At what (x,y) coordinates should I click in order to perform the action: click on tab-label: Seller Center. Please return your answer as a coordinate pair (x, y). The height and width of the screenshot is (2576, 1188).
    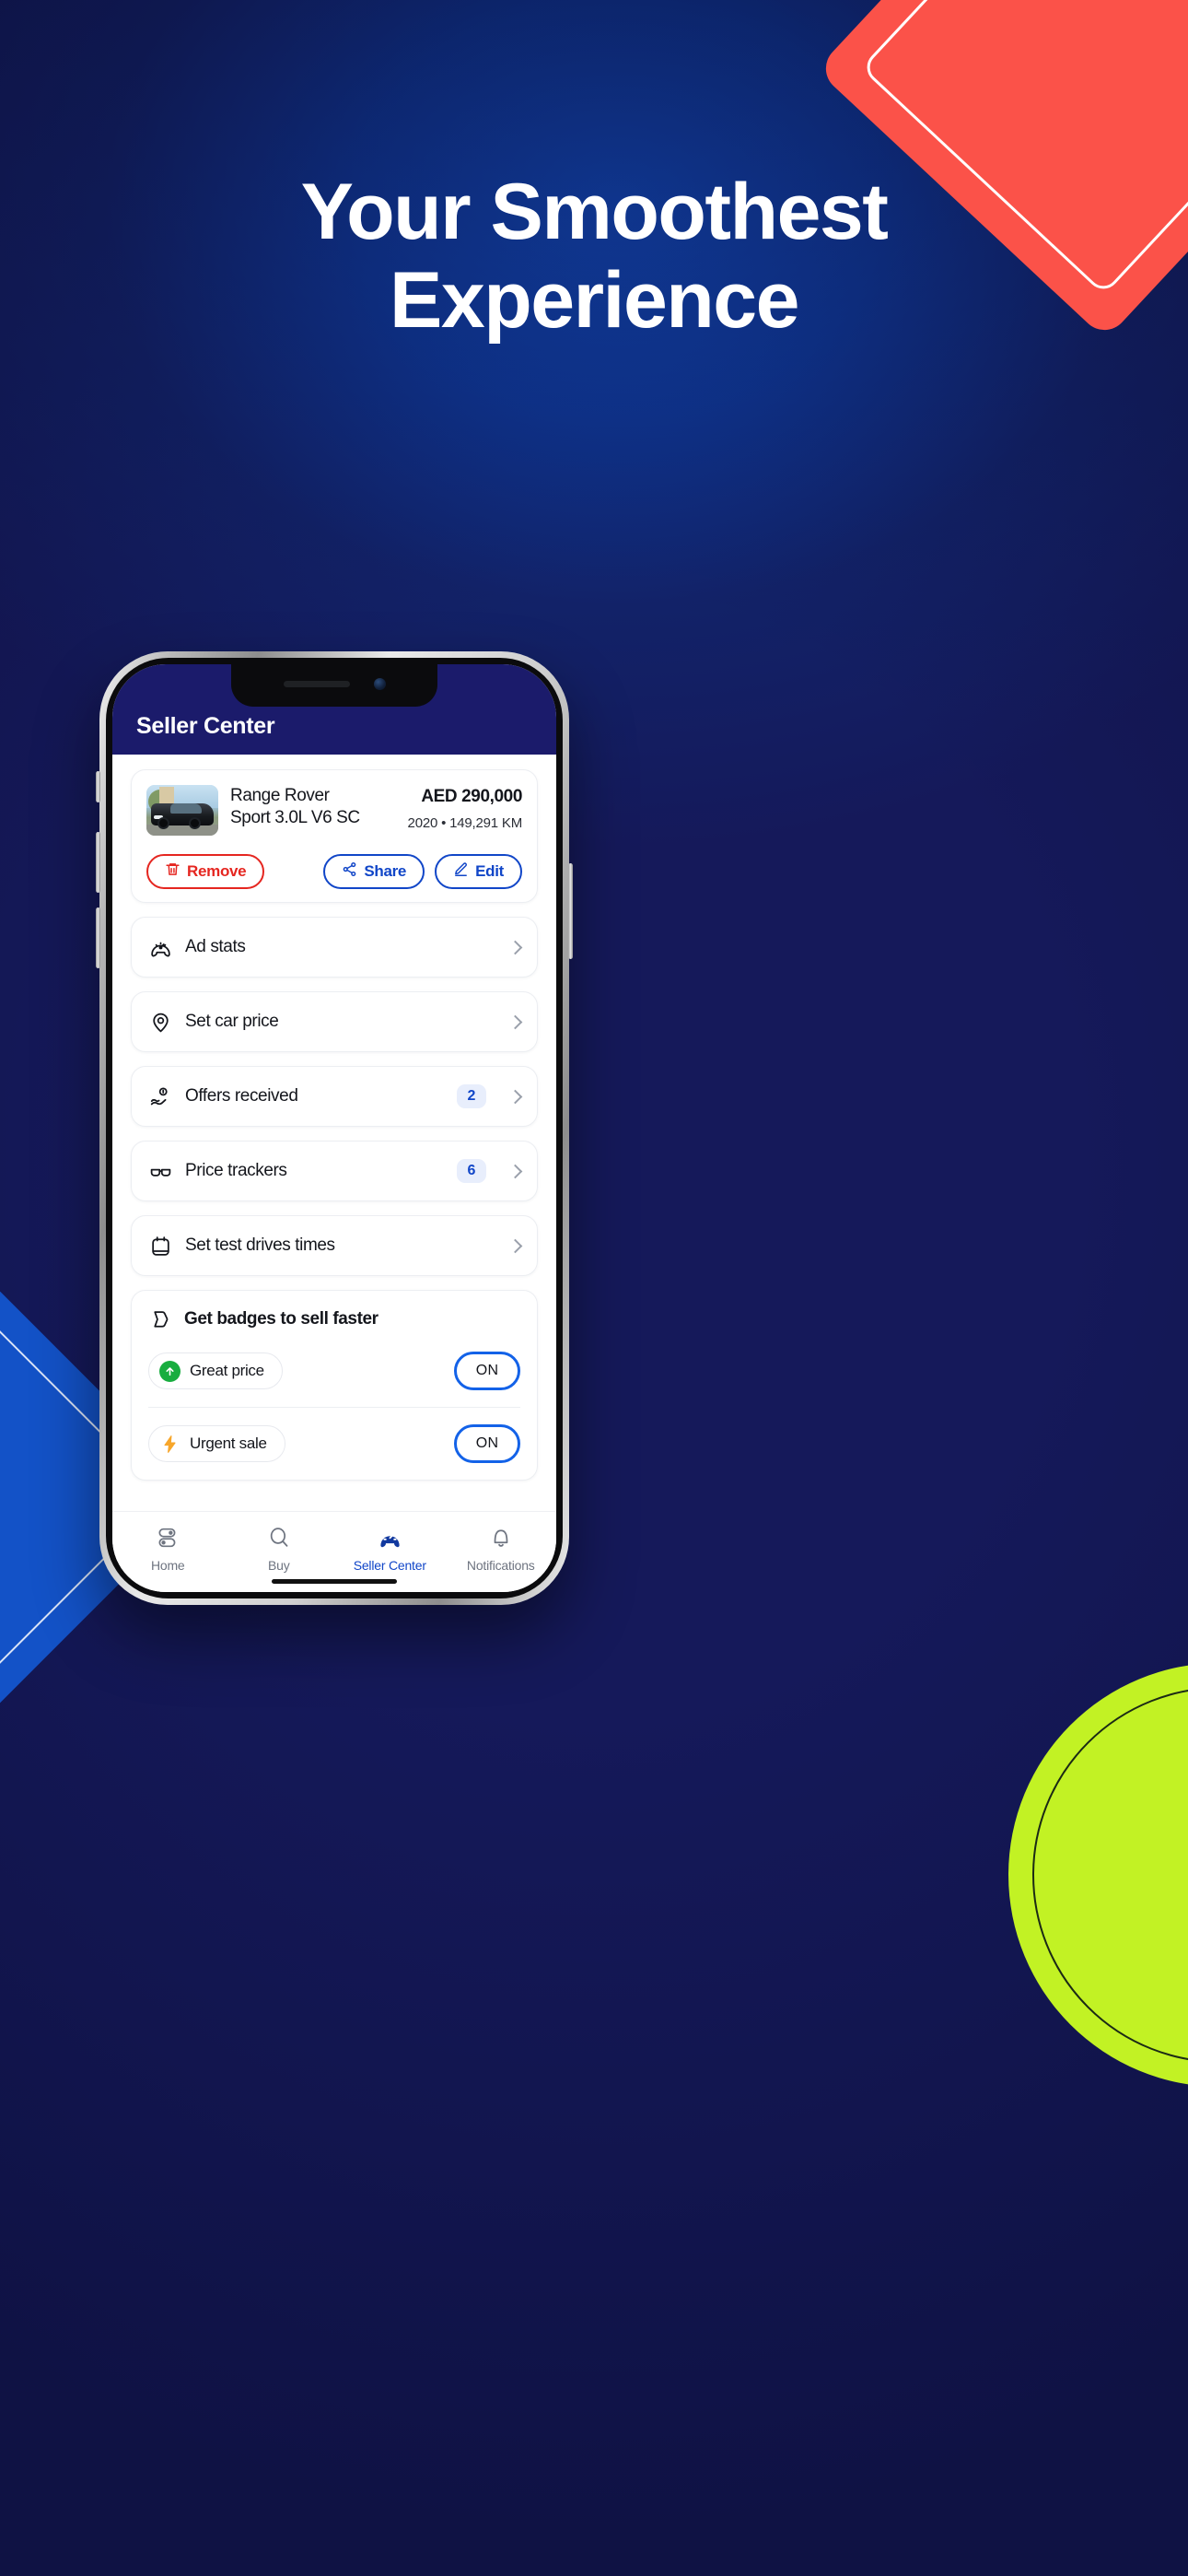
    Looking at the image, I should click on (389, 1565).